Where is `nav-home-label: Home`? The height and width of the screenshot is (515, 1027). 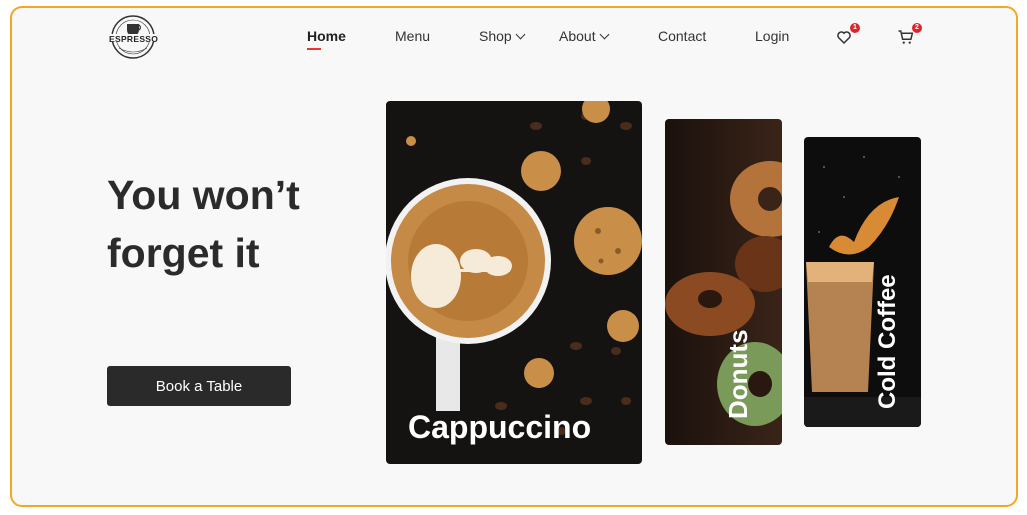
nav-home-label: Home is located at coordinates (326, 36).